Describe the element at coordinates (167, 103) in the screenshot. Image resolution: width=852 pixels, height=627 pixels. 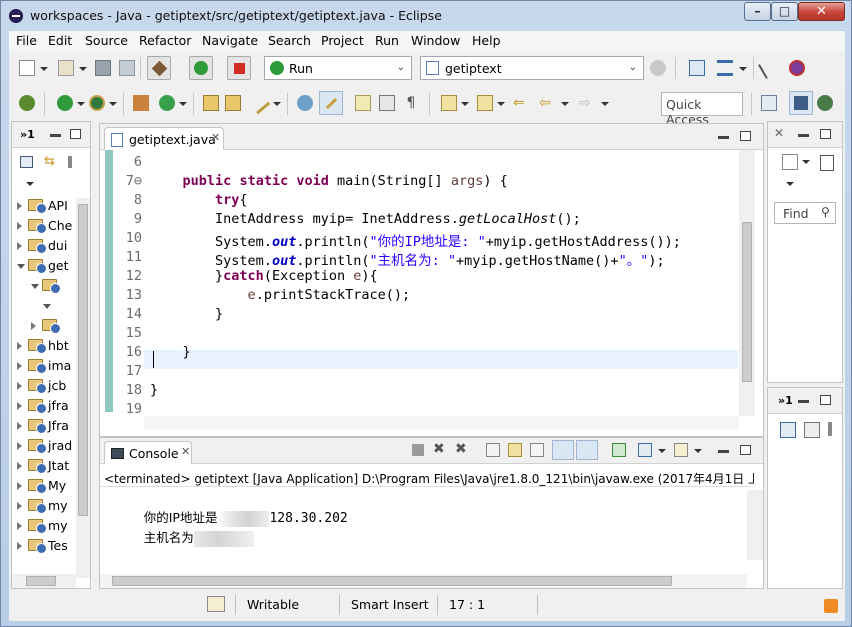
I see `new-class-icon` at that location.